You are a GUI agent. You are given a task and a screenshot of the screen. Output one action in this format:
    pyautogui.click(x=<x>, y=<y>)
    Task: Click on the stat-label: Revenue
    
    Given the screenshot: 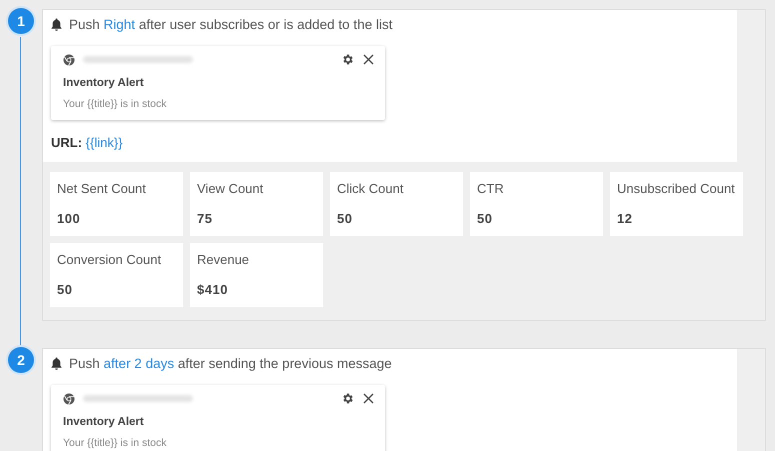 What is the action you would take?
    pyautogui.click(x=223, y=259)
    